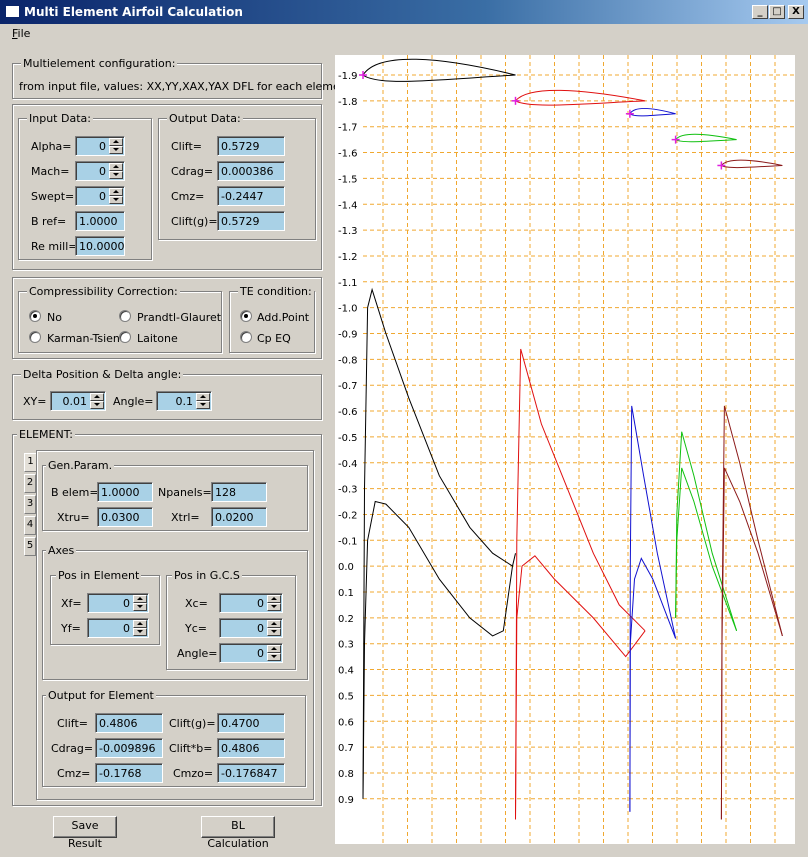  I want to click on element-tab-3: 3, so click(30, 504).